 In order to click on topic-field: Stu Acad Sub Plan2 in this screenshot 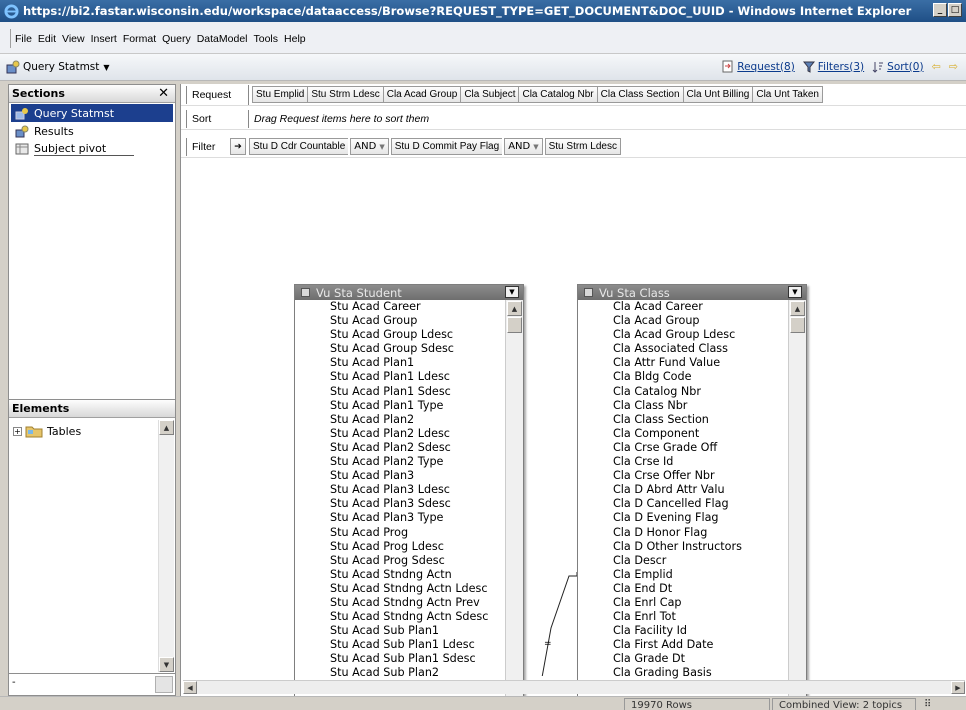, I will do `click(417, 673)`.